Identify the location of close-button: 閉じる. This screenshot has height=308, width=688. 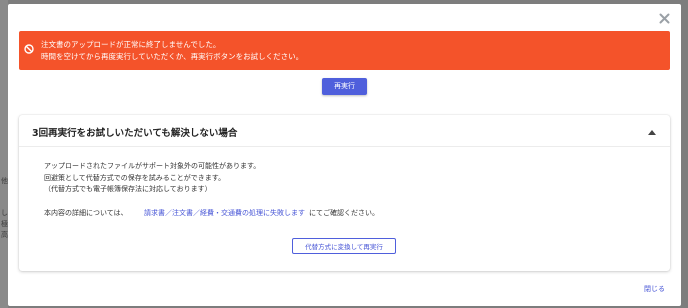
(654, 289).